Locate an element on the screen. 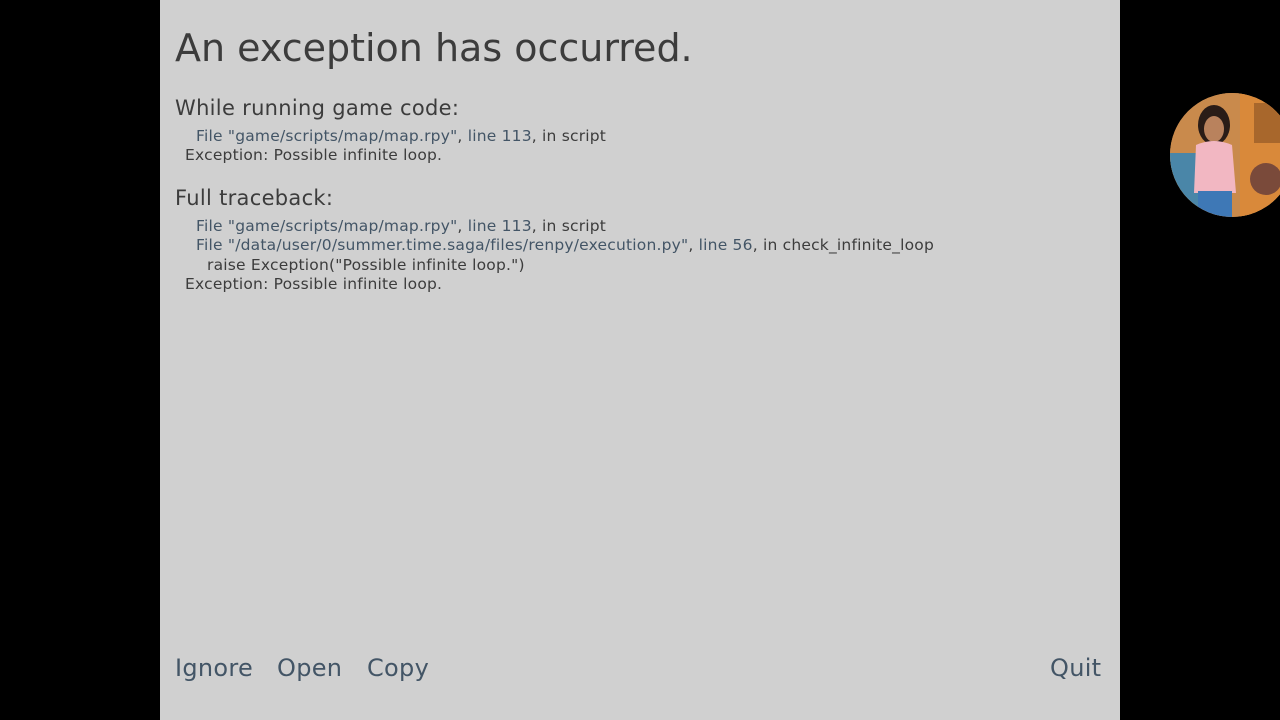 This screenshot has width=1280, height=720. ignore-button: Ignore is located at coordinates (214, 668).